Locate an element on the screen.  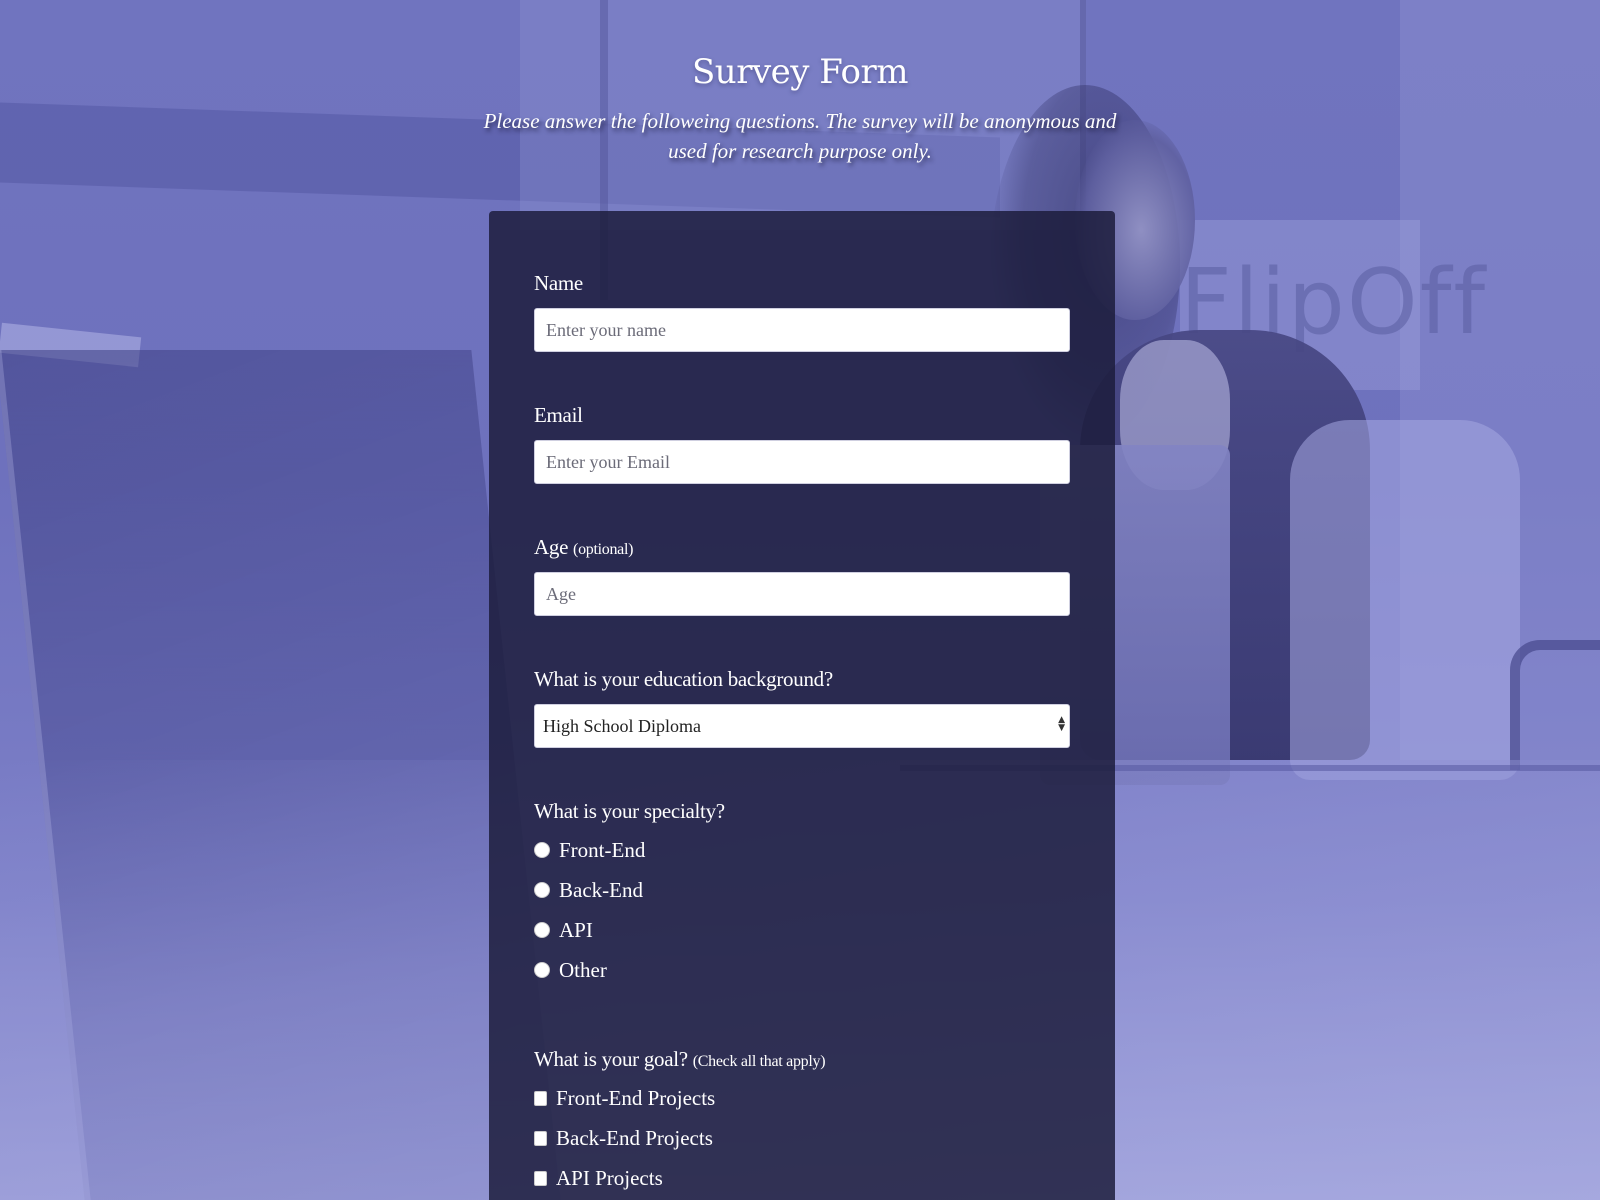
specialty-option-api: API is located at coordinates (802, 930).